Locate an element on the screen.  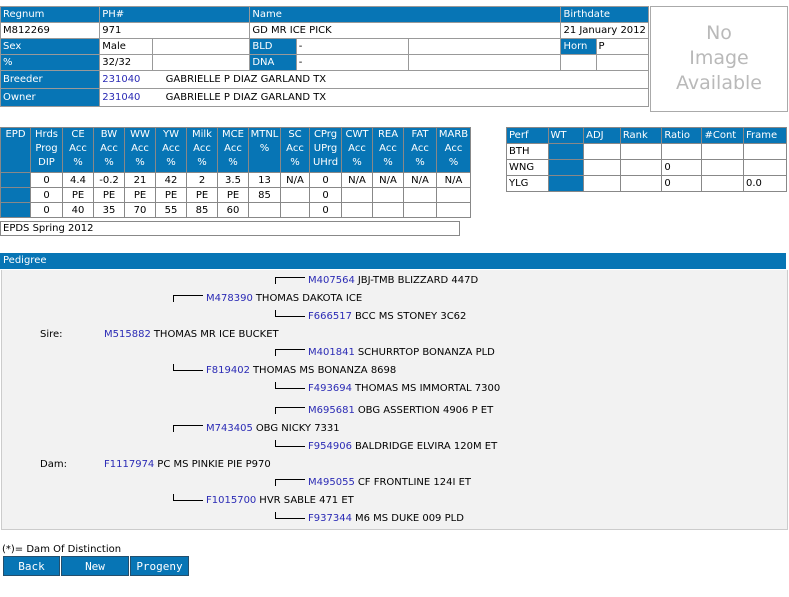
pedigree-id-link: F954906 is located at coordinates (330, 446).